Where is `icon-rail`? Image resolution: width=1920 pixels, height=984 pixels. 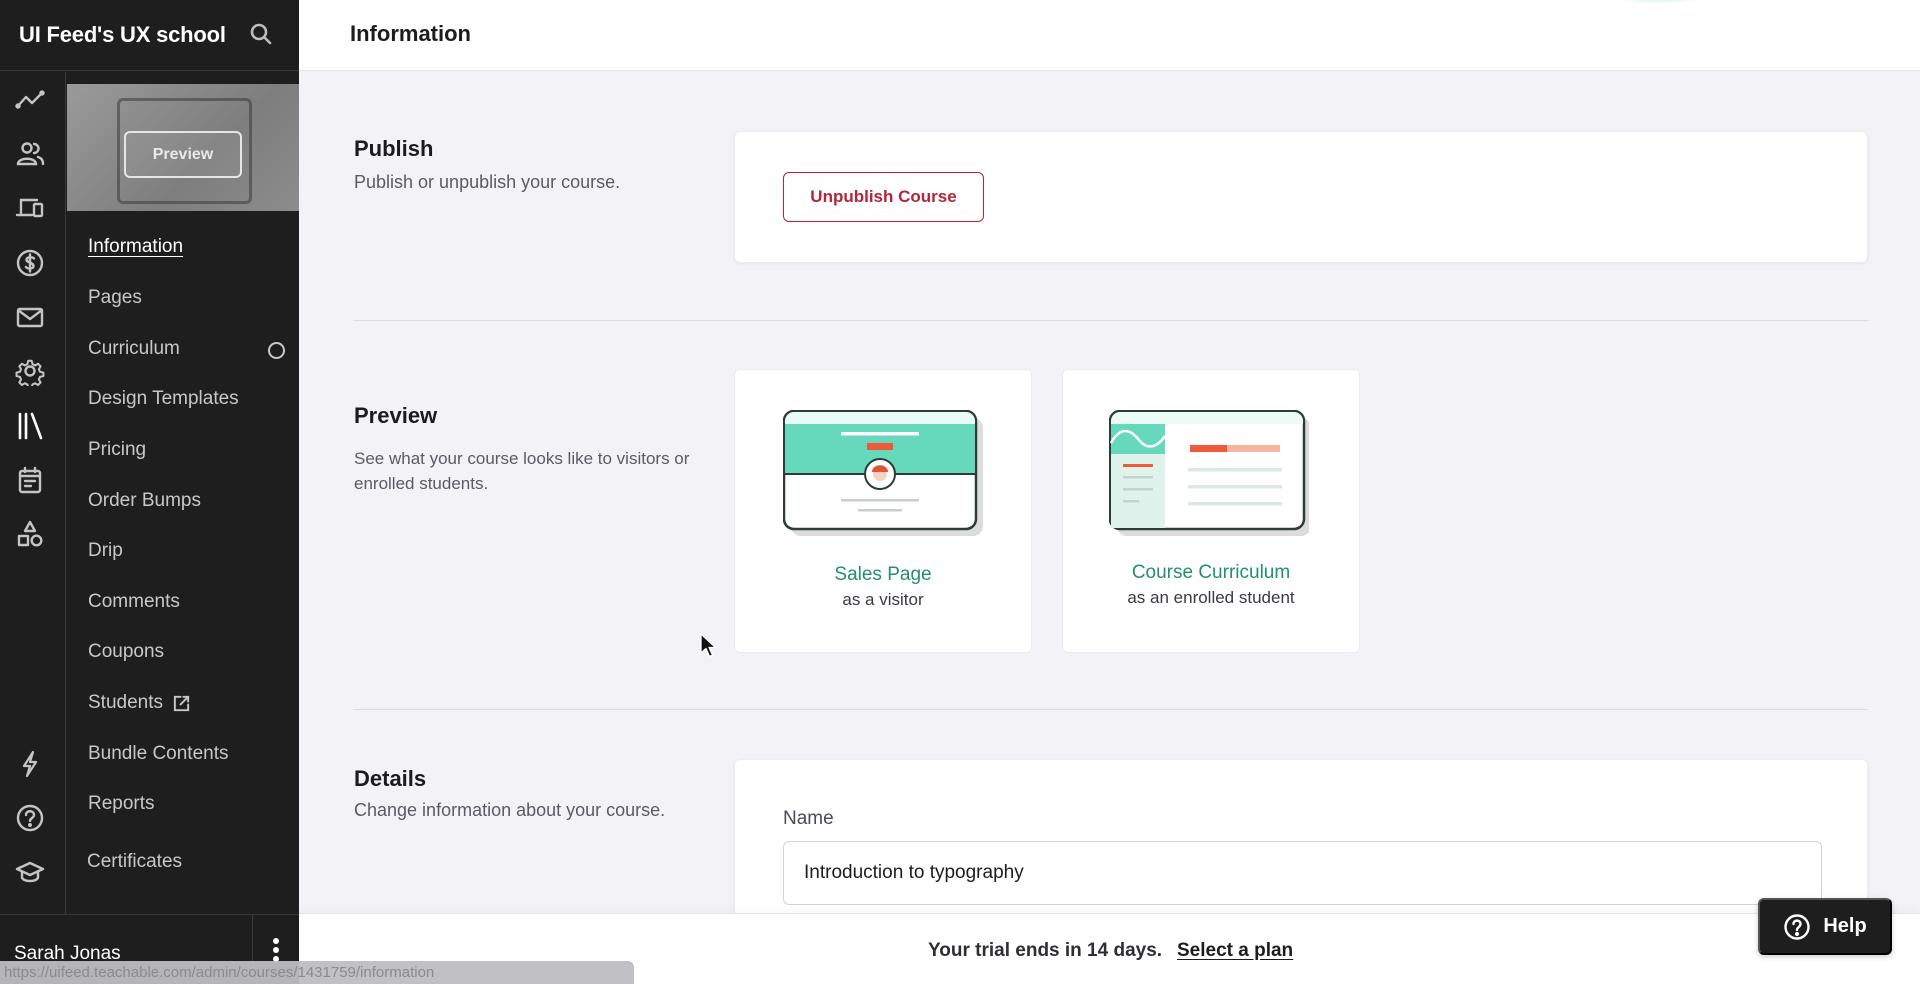
icon-rail is located at coordinates (33, 493).